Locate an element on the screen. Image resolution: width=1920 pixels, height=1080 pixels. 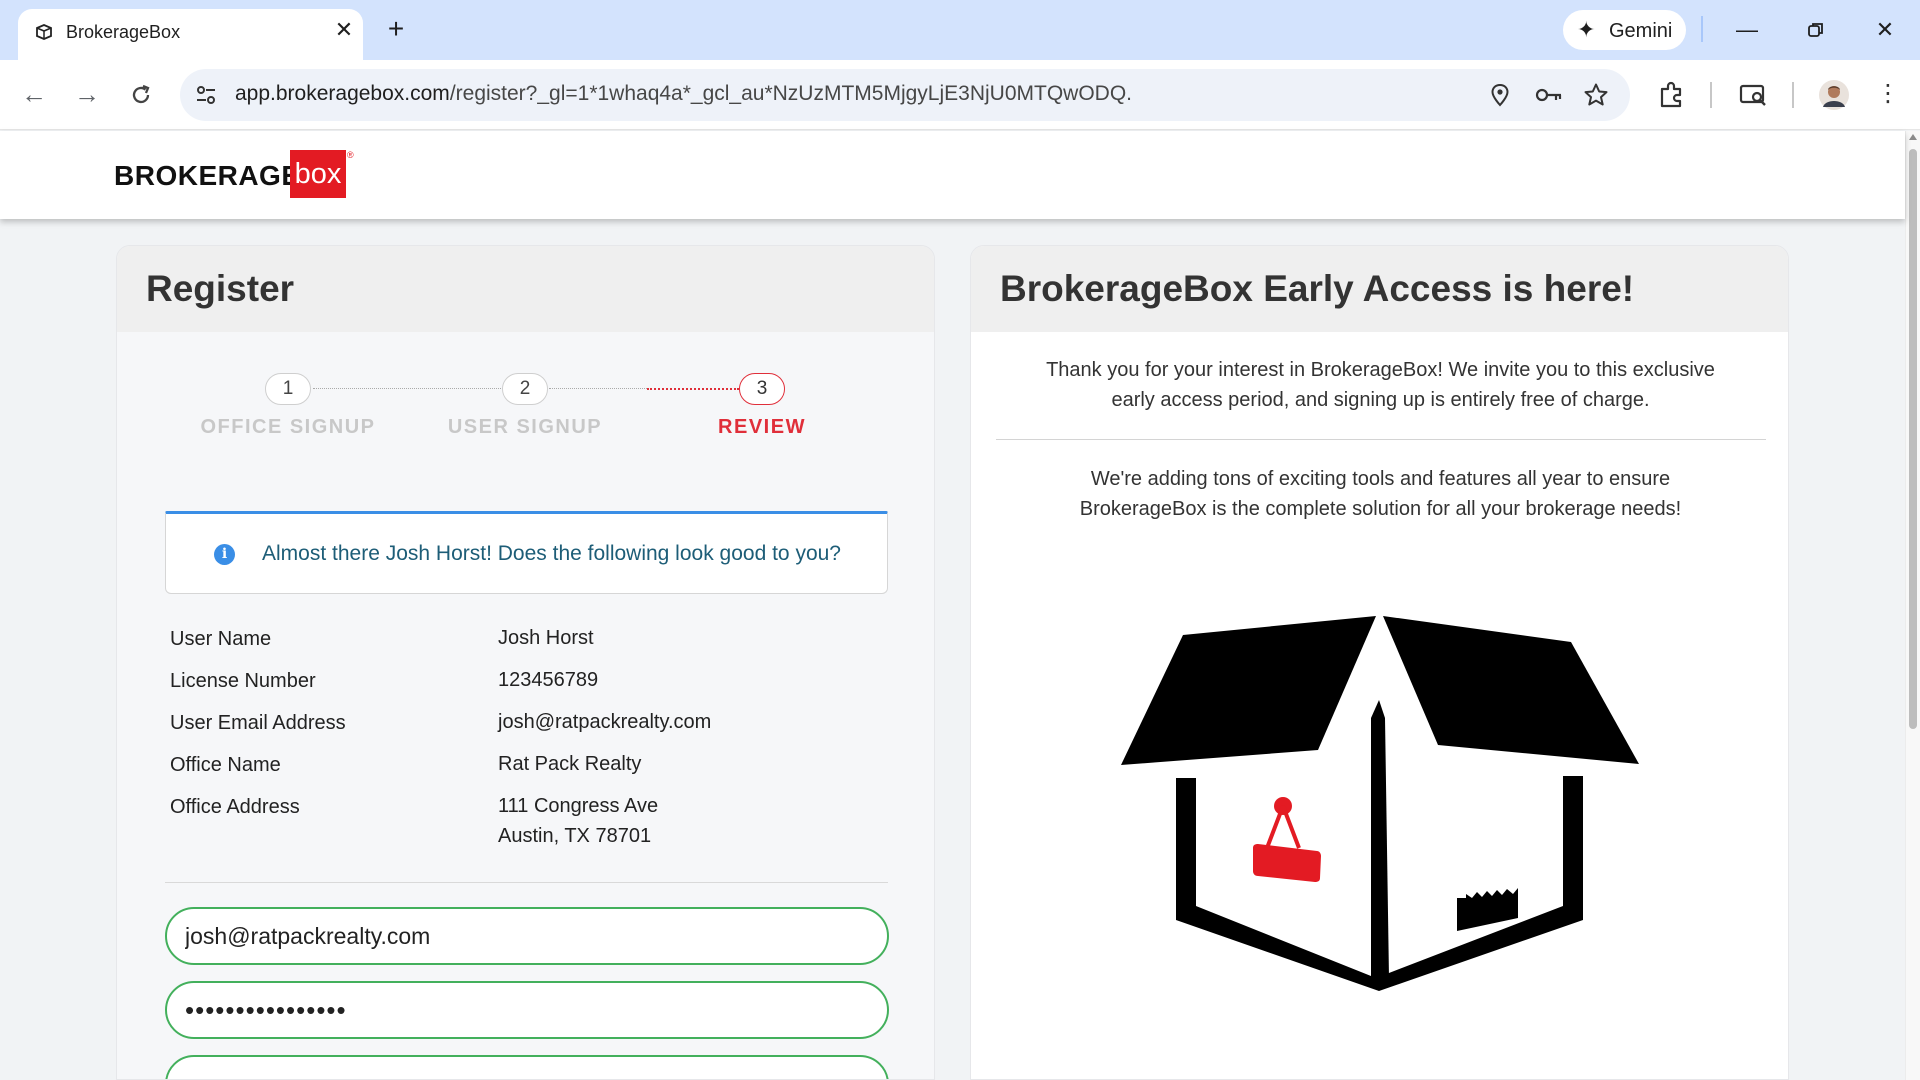
sparkle-icon: ✦ is located at coordinates (1586, 29).